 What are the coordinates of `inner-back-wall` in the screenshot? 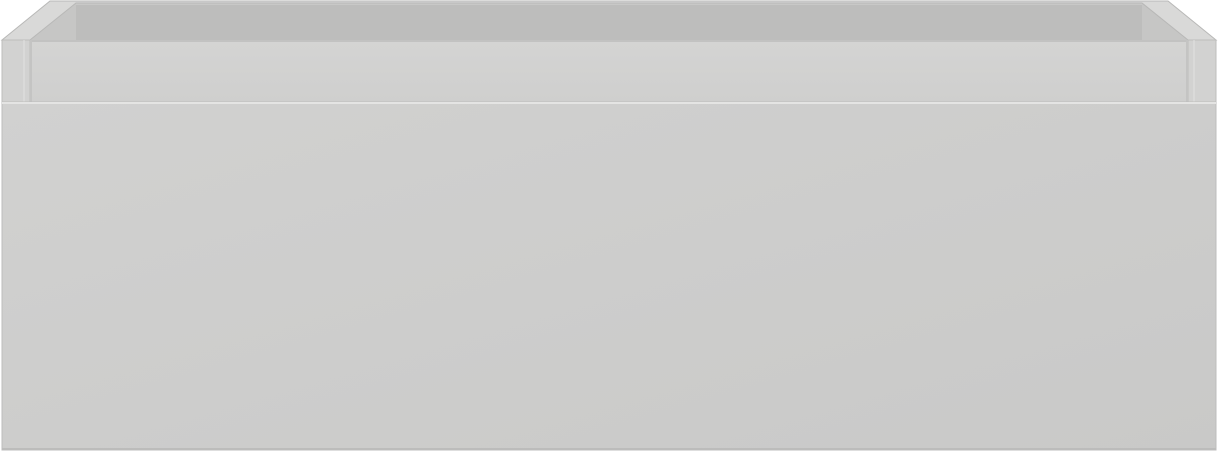 It's located at (609, 21).